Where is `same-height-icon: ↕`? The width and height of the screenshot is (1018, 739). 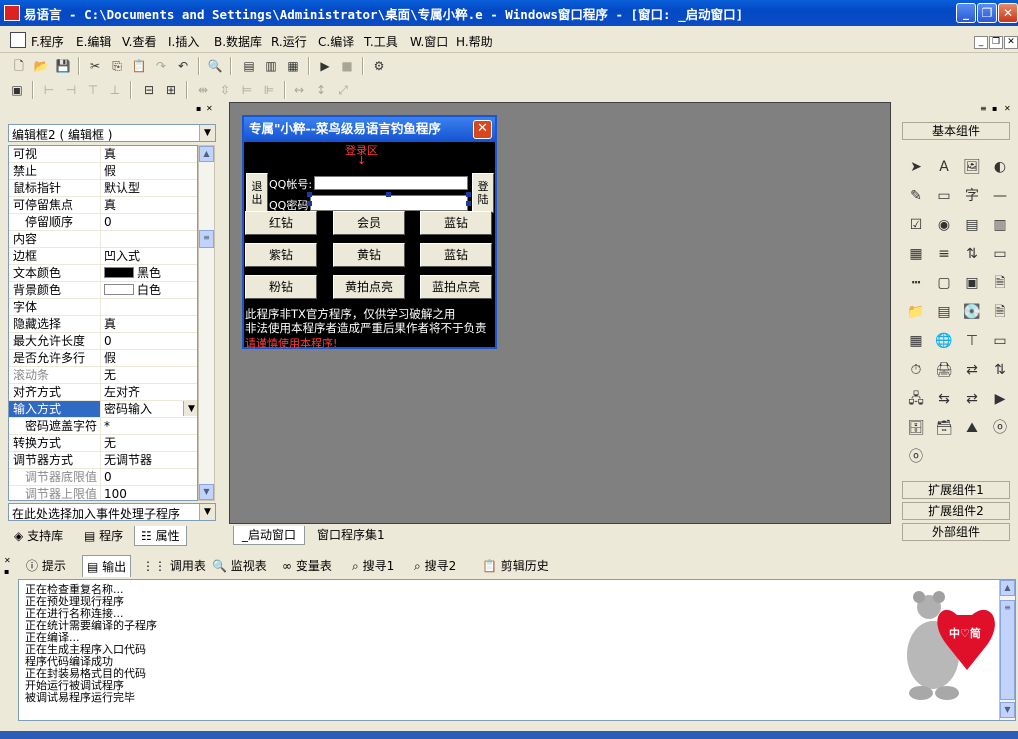
same-height-icon: ↕ is located at coordinates (321, 90).